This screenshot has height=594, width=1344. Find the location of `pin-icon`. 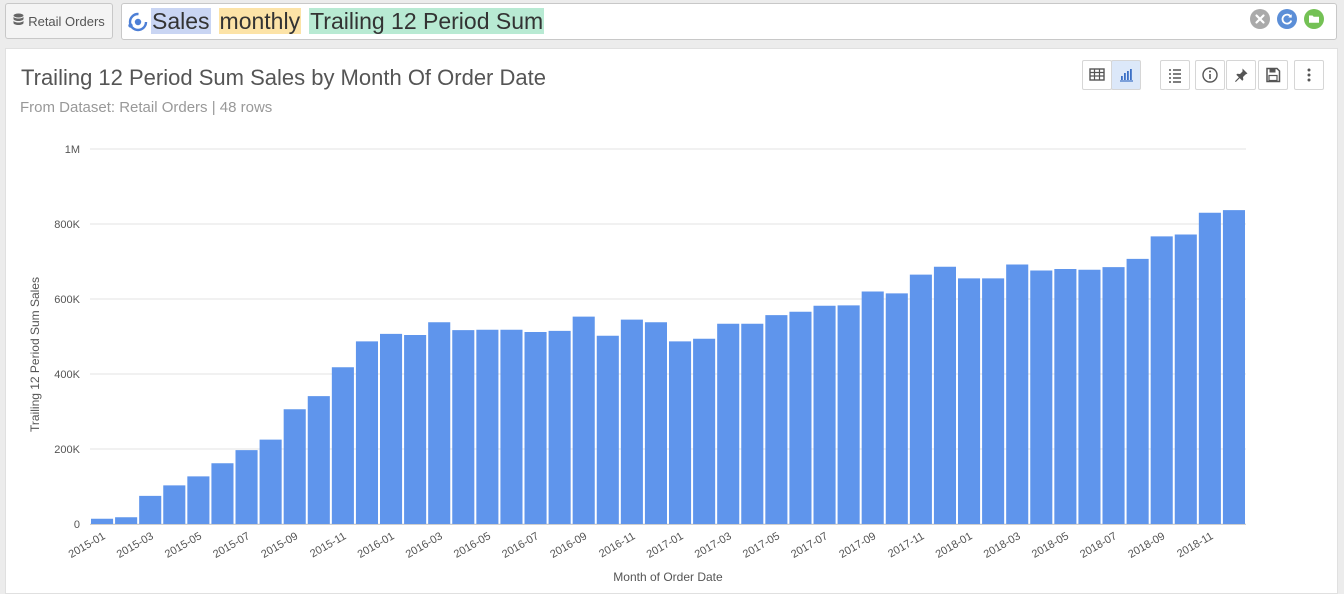

pin-icon is located at coordinates (1241, 75).